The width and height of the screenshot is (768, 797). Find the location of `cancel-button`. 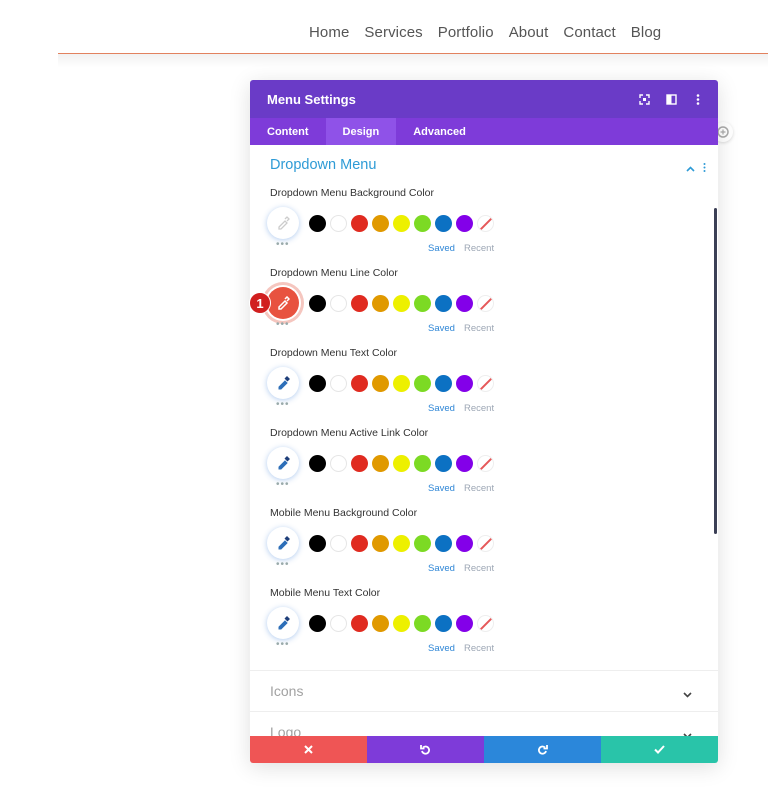

cancel-button is located at coordinates (308, 749).